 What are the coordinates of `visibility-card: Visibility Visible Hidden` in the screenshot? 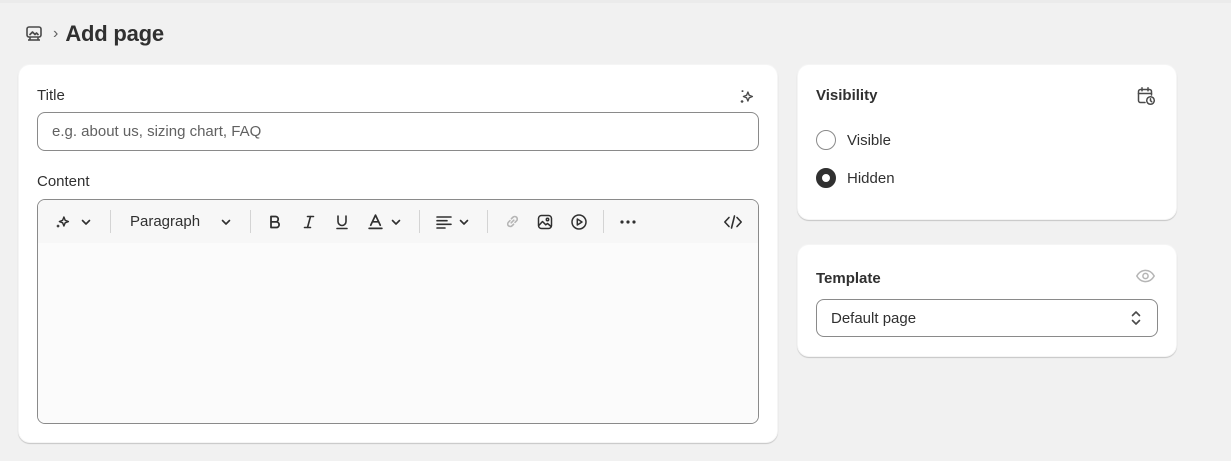 It's located at (987, 142).